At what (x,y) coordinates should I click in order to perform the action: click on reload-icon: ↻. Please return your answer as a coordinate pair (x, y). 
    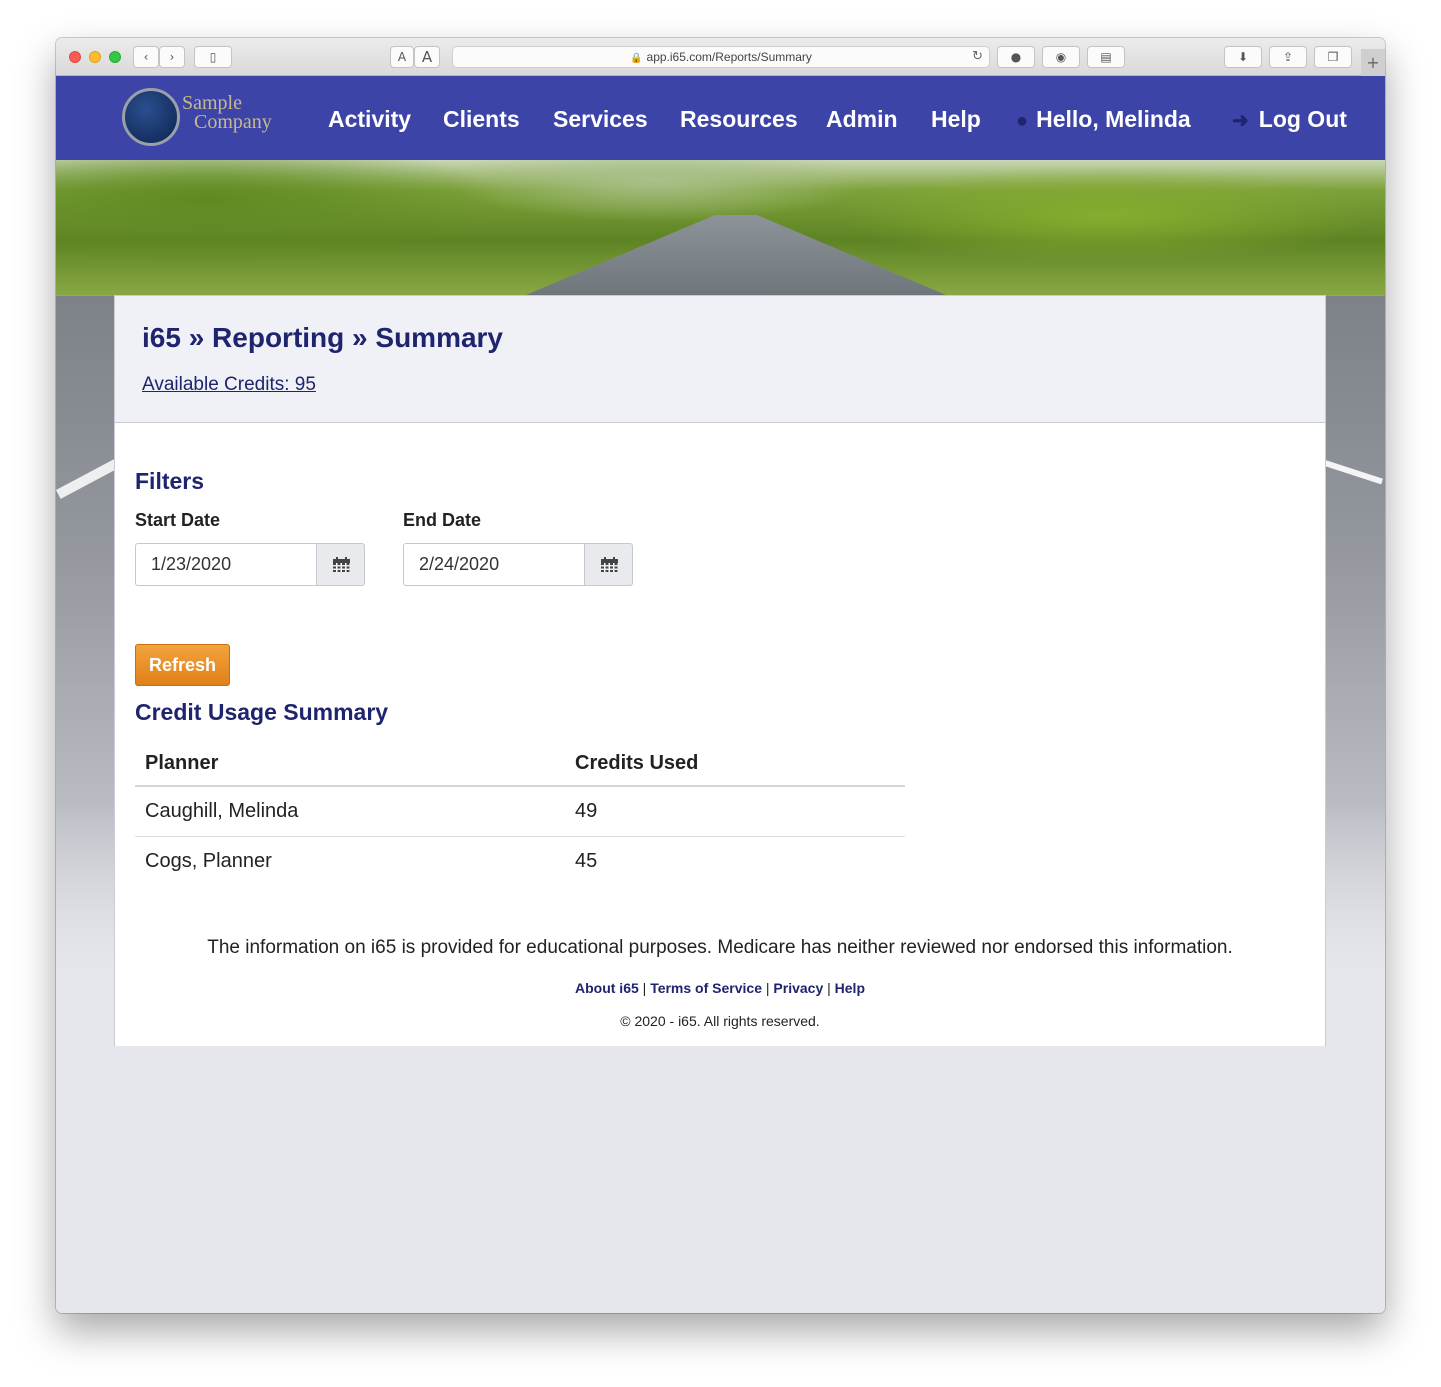
    Looking at the image, I should click on (977, 57).